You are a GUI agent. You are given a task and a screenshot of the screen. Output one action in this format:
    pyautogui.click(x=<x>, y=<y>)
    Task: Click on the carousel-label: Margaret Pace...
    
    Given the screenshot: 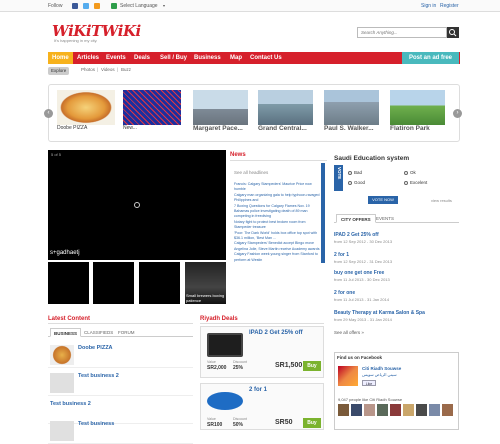 What is the action you would take?
    pyautogui.click(x=218, y=128)
    